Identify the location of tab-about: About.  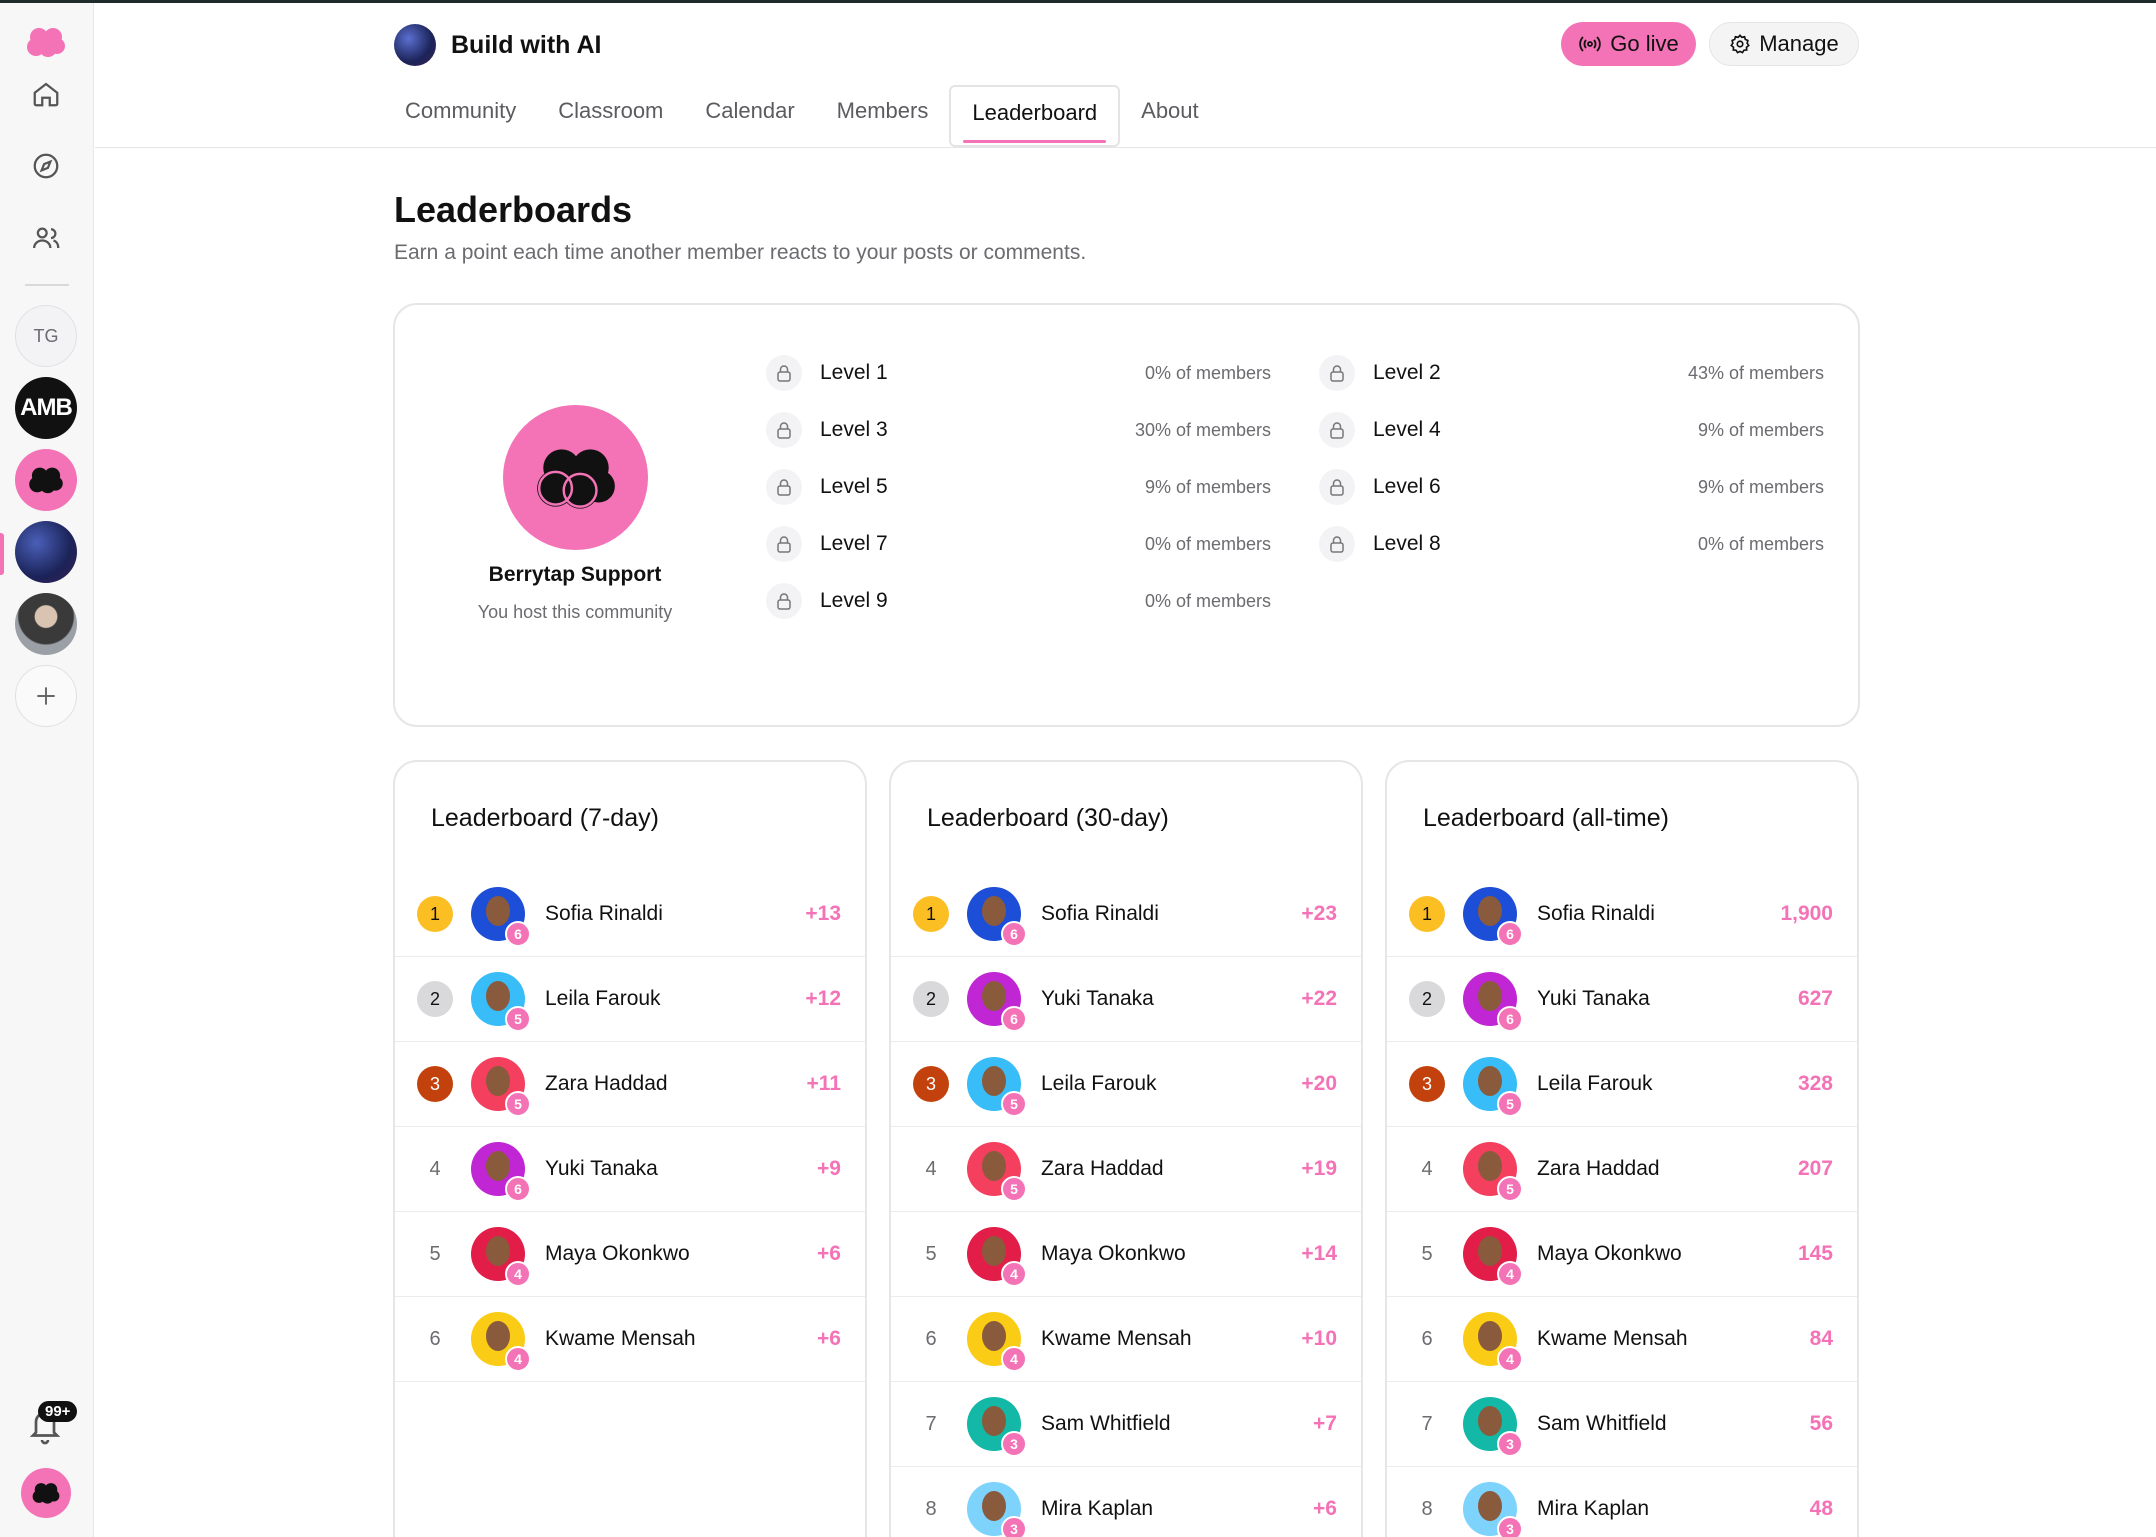
(1170, 116).